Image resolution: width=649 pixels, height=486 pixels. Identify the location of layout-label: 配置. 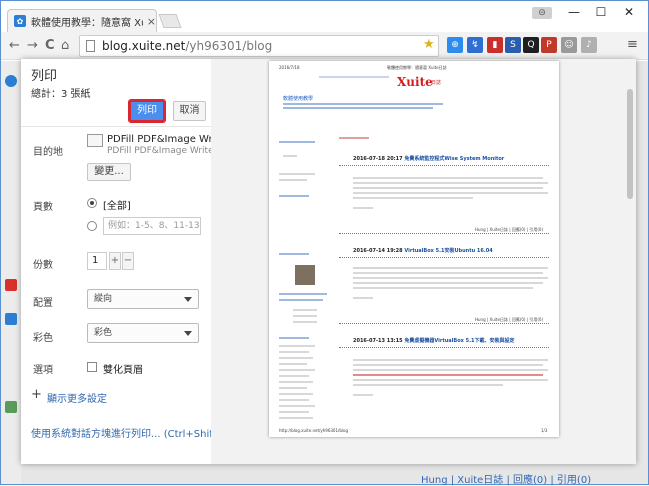
(43, 303).